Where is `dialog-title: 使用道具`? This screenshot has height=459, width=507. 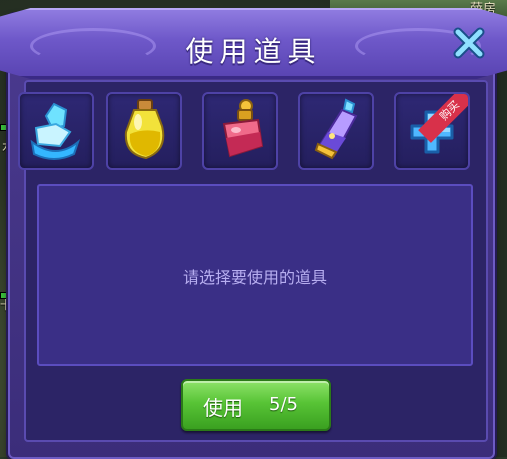 dialog-title: 使用道具 is located at coordinates (253, 51).